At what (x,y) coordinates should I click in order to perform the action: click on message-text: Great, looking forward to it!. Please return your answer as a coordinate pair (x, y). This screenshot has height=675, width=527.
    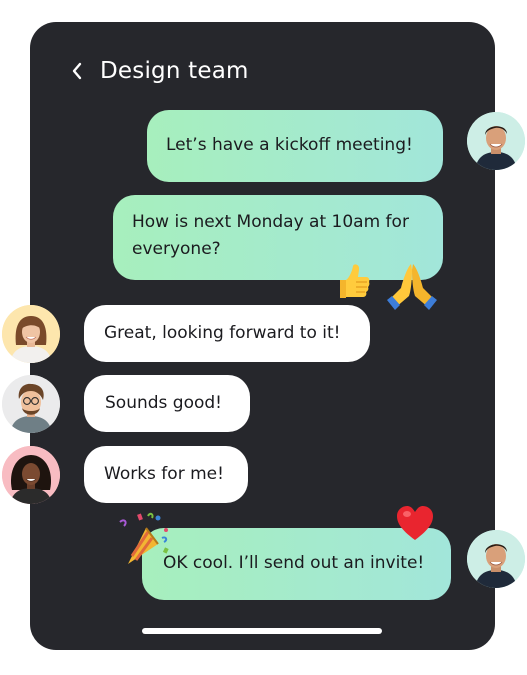
    Looking at the image, I should click on (222, 333).